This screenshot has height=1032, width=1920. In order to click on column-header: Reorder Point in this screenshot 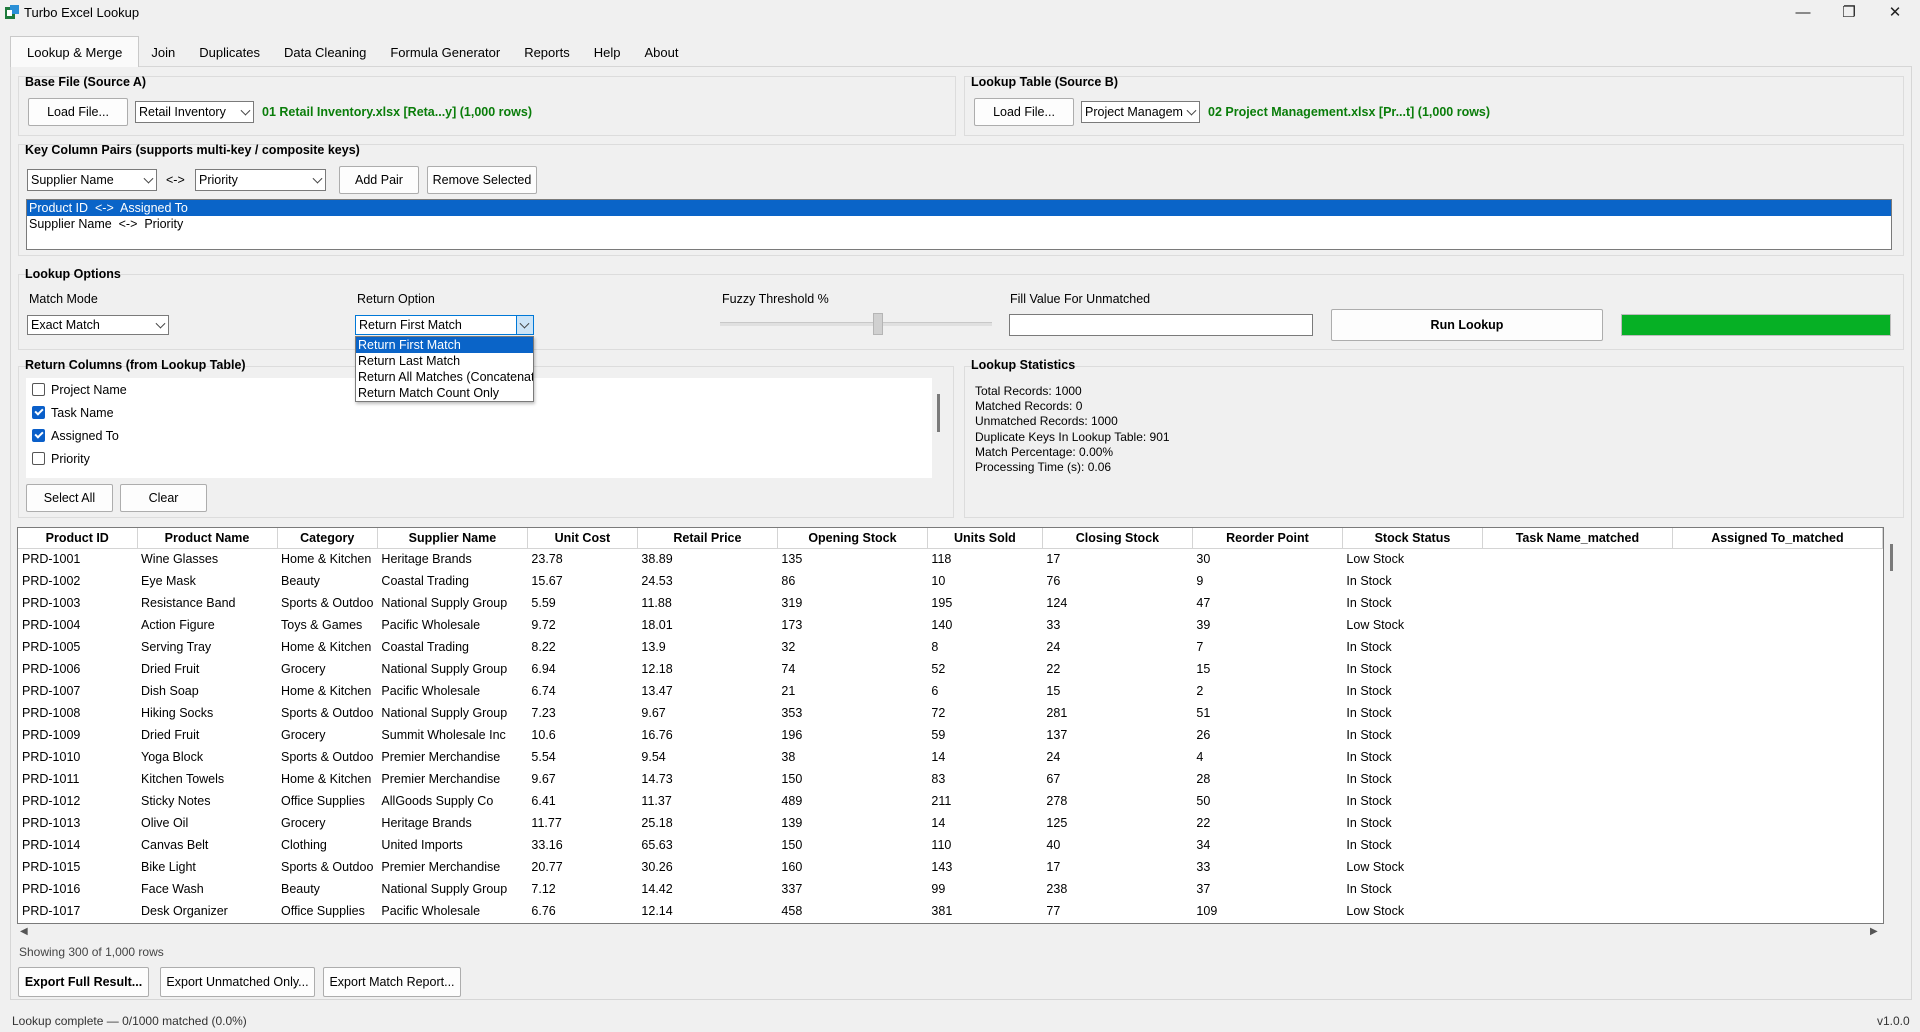, I will do `click(1267, 538)`.